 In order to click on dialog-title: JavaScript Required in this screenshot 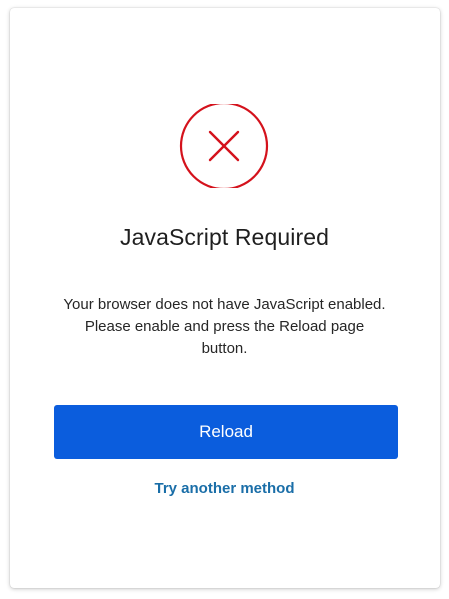, I will do `click(224, 237)`.